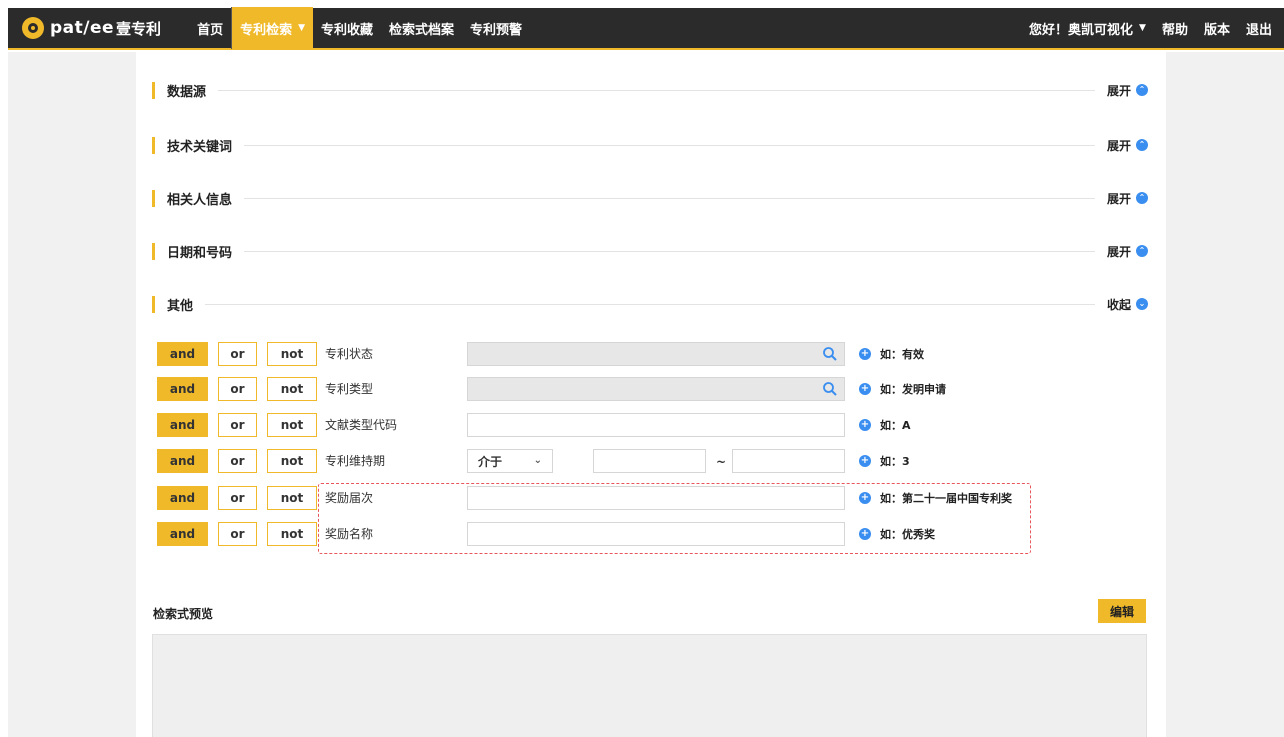 The image size is (1284, 737). I want to click on nav-patent-alert: 专利预警, so click(496, 28).